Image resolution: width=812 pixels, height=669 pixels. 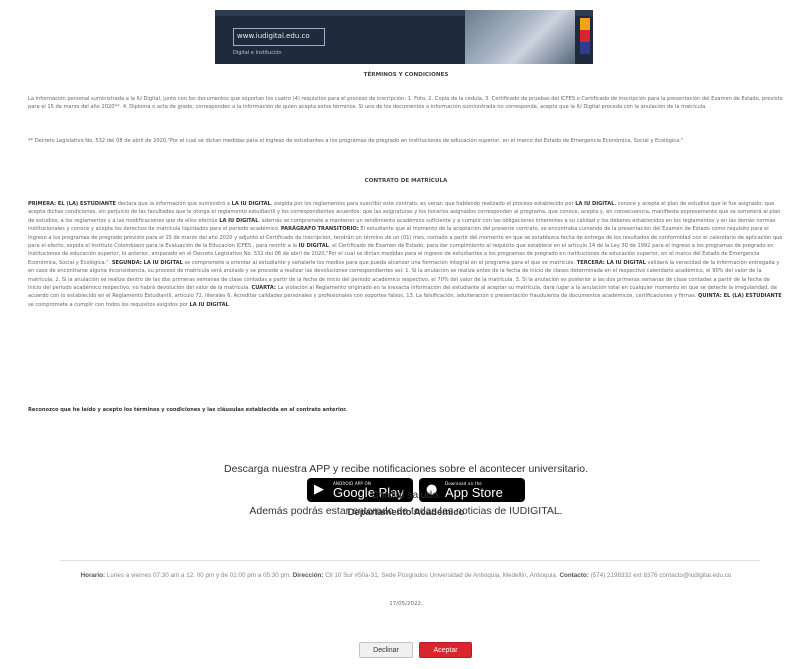 I want to click on contract-title: CONTRATO DE MATRÍCULA, so click(x=406, y=181).